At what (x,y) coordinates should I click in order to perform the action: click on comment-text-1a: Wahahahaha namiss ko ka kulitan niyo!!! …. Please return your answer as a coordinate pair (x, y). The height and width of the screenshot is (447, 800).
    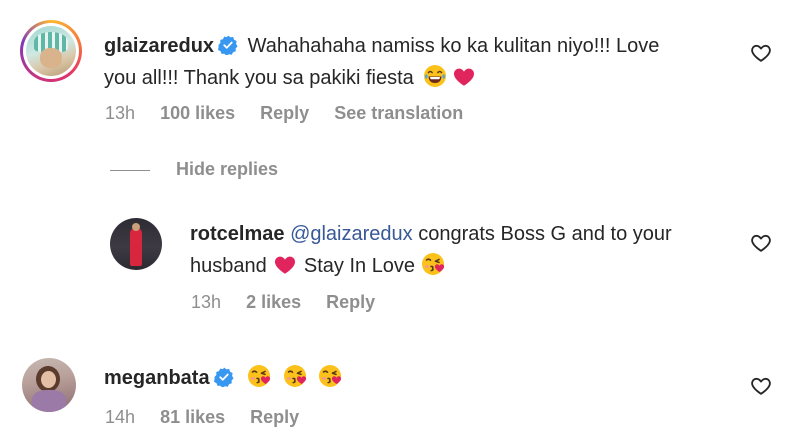
    Looking at the image, I should click on (453, 46).